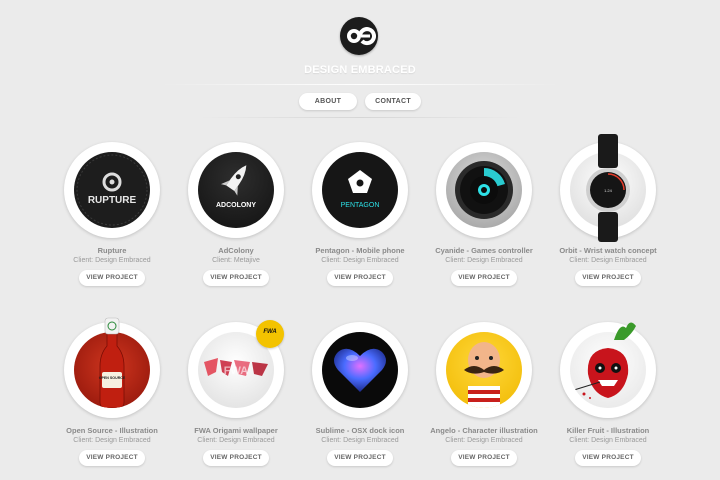 This screenshot has width=720, height=480. I want to click on project-thumbnail-frame: RUPTURE, so click(112, 190).